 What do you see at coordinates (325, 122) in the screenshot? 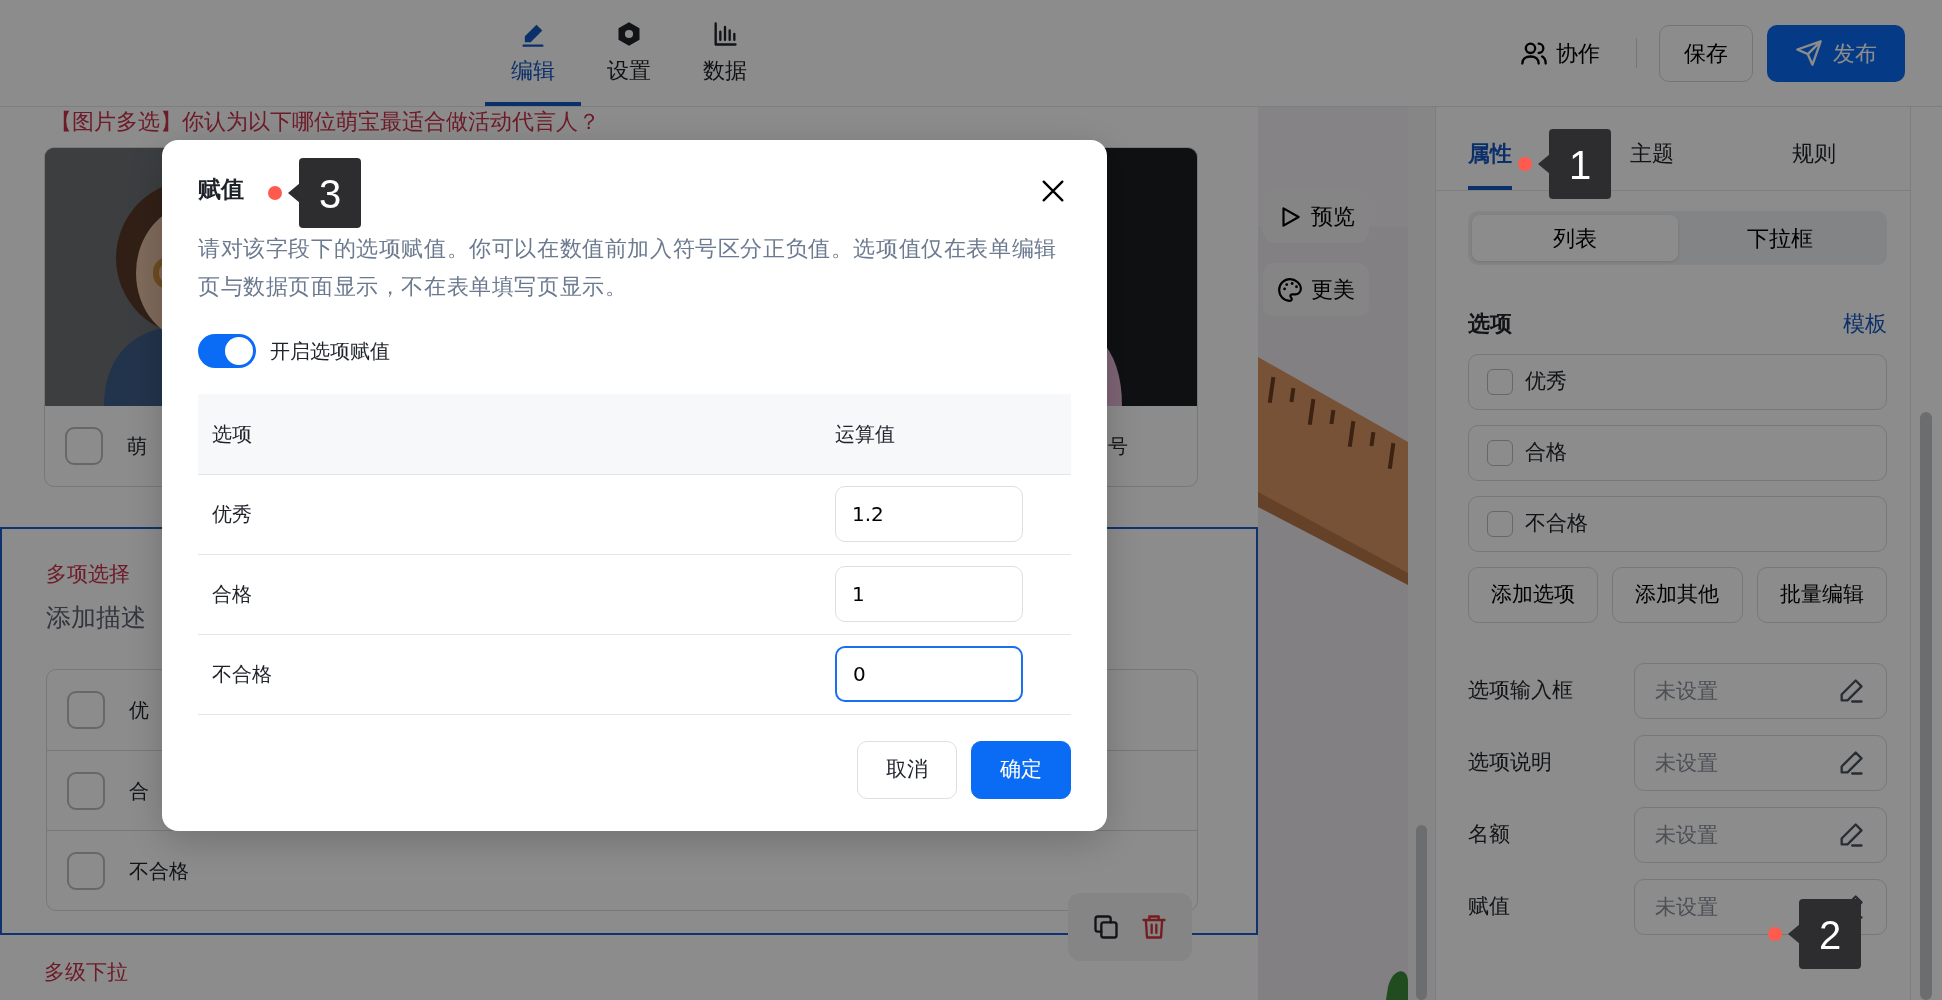
I see `question-title: 【图片多选】你认为以下哪位萌宝最适合做活动代言人？` at bounding box center [325, 122].